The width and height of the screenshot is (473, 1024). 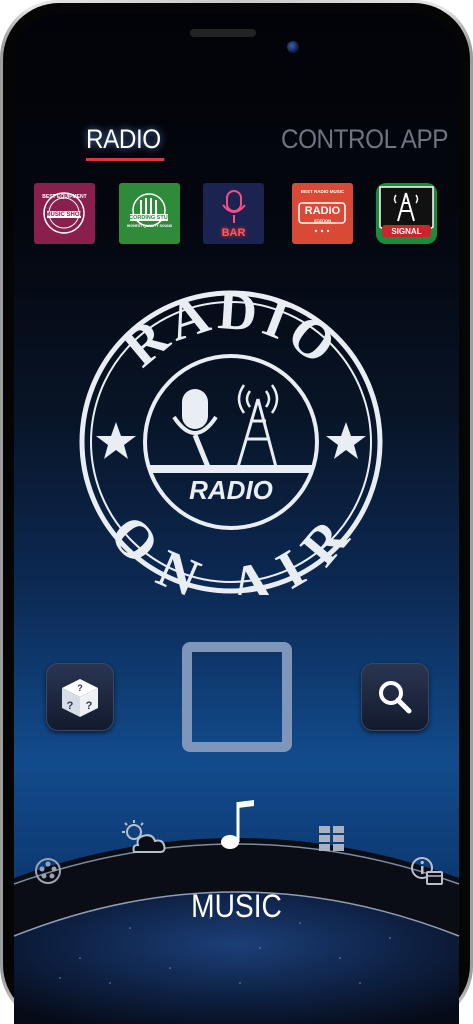 What do you see at coordinates (231, 490) in the screenshot?
I see `logo-center-text: RADIO` at bounding box center [231, 490].